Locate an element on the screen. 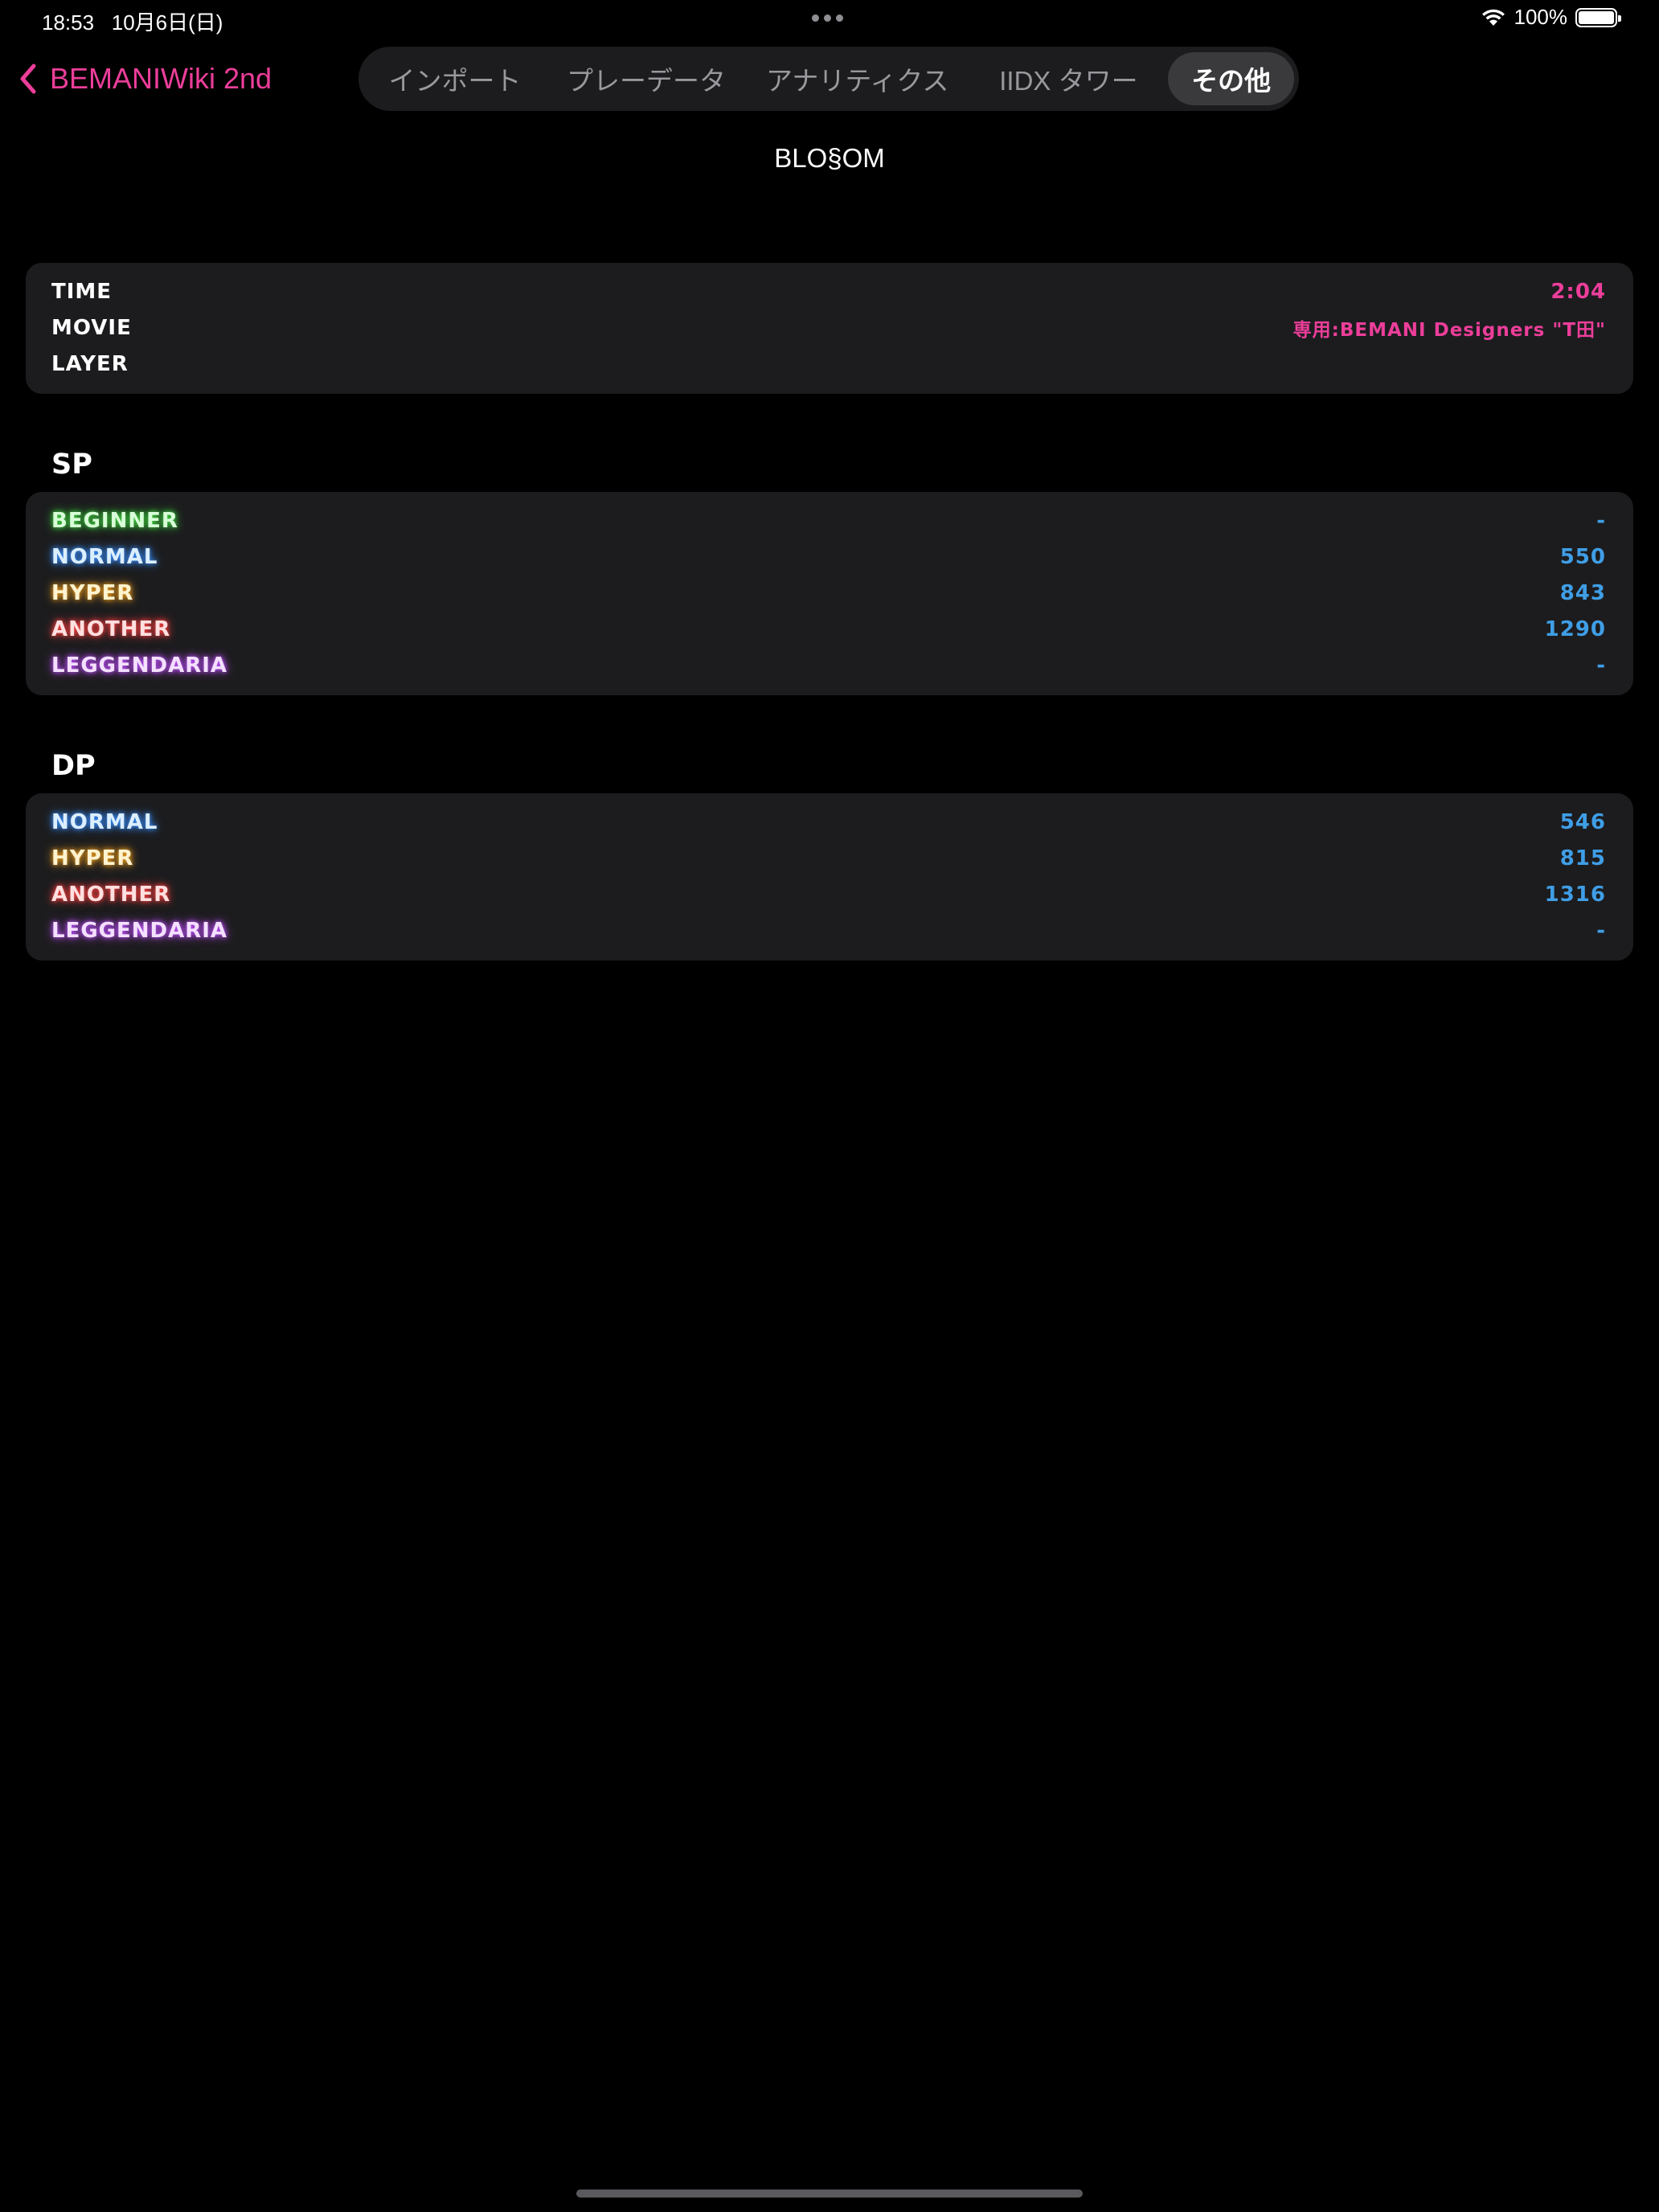 The image size is (1659, 2212). status-indicators: 100% is located at coordinates (1551, 17).